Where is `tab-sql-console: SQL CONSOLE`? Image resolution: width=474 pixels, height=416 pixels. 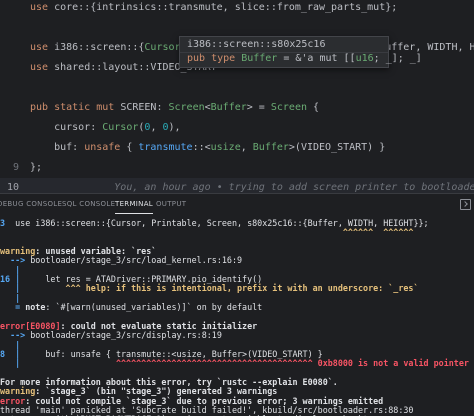 tab-sql-console: SQL CONSOLE is located at coordinates (88, 204).